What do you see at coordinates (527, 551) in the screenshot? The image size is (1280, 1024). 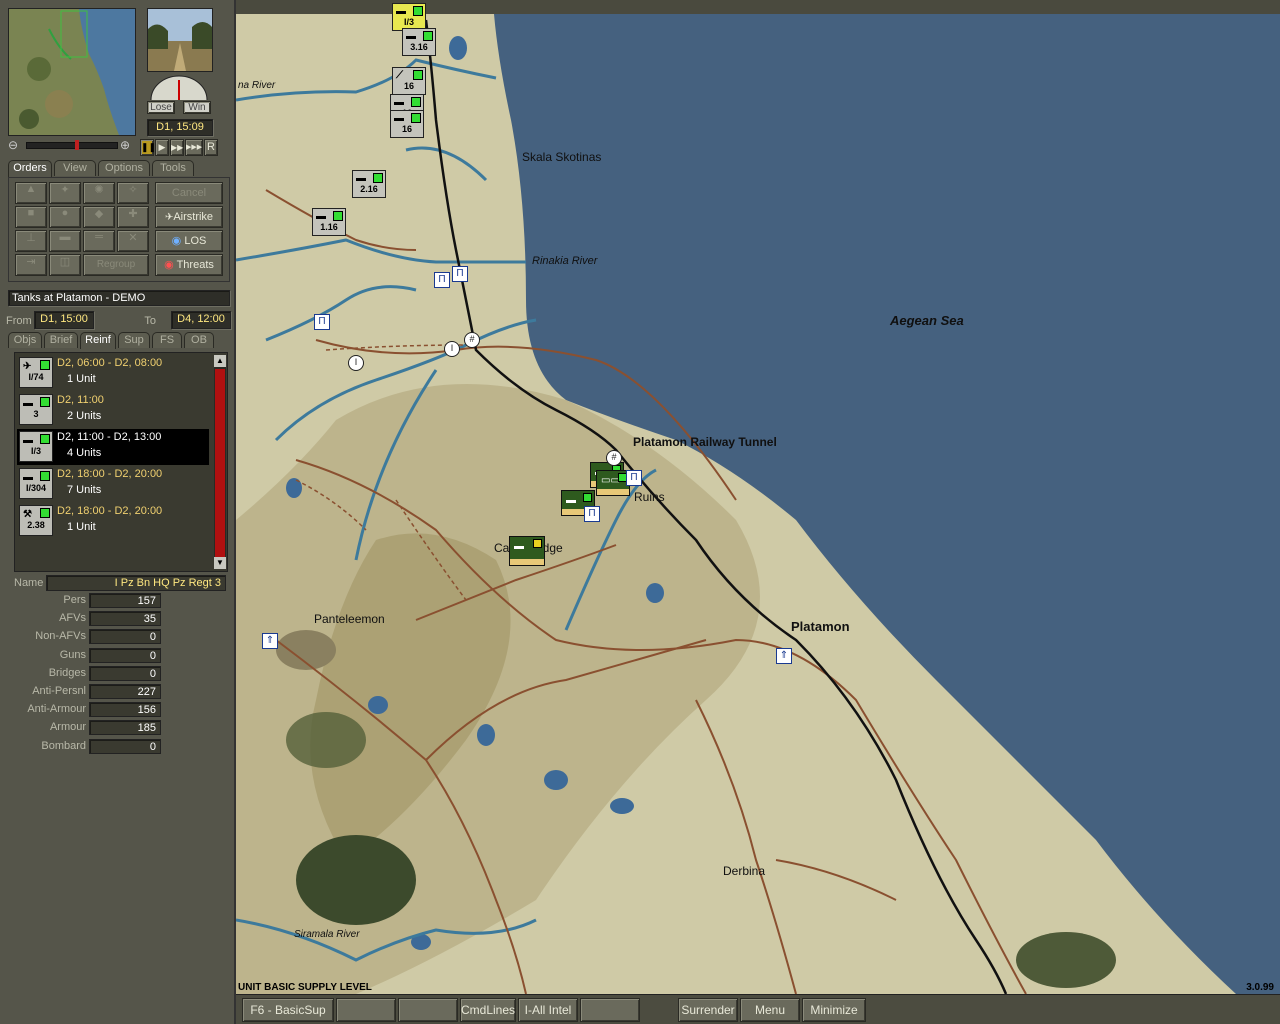 I see `friendly-unit-counter: ▬` at bounding box center [527, 551].